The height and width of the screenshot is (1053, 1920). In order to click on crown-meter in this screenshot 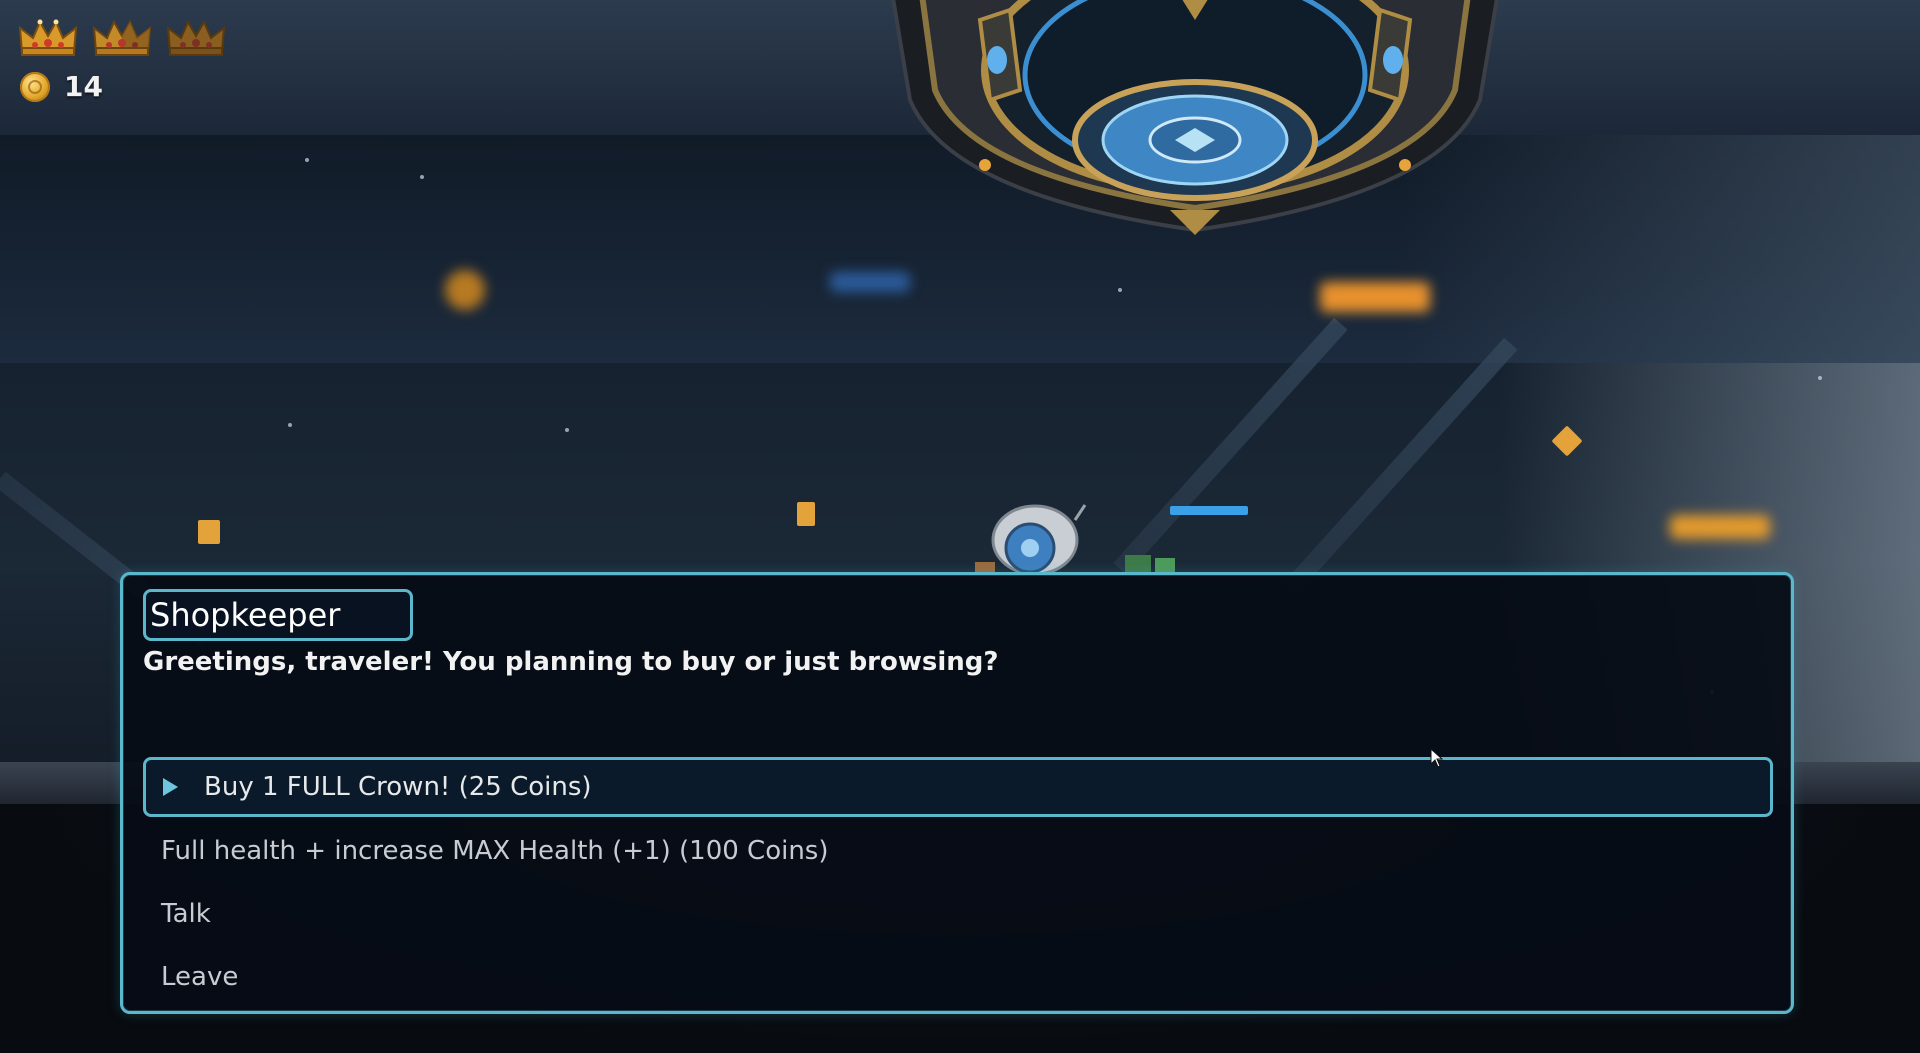, I will do `click(122, 38)`.